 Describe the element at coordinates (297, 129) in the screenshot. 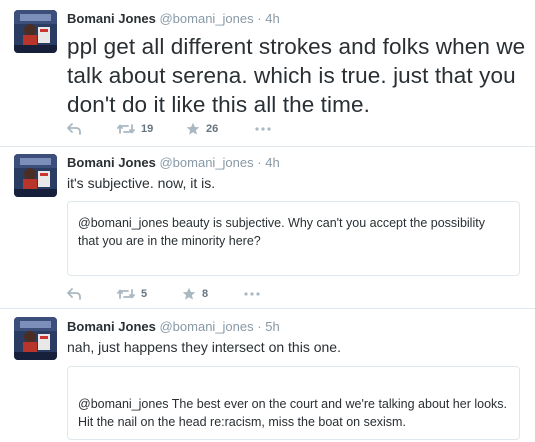

I see `tweet-actions: 19 26` at that location.